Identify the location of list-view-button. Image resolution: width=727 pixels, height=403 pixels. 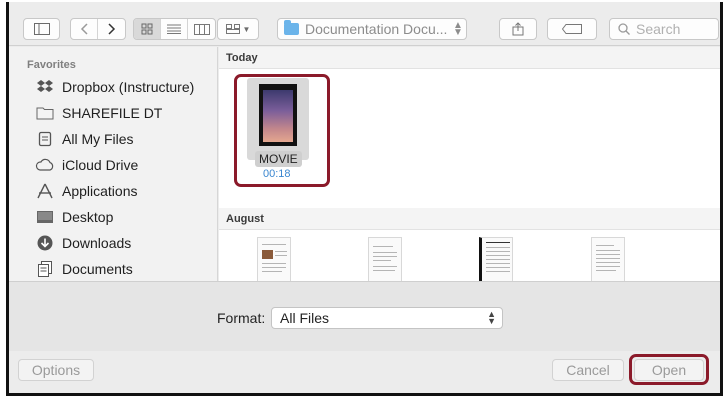
(174, 29).